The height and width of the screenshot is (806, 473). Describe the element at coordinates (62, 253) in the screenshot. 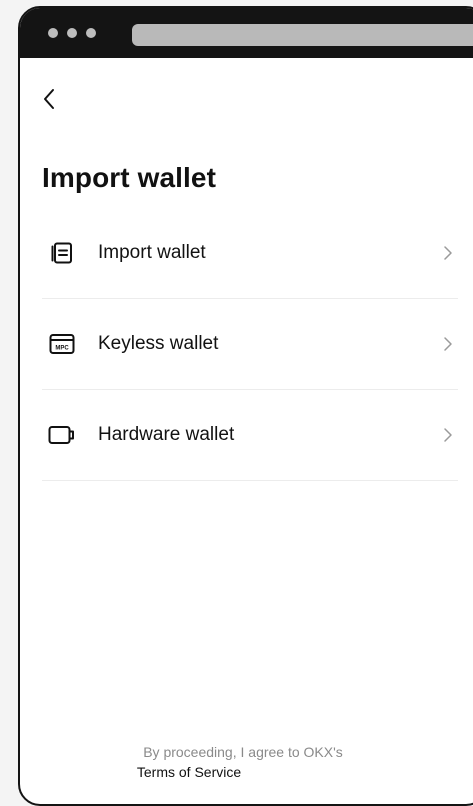

I see `document-list-icon` at that location.